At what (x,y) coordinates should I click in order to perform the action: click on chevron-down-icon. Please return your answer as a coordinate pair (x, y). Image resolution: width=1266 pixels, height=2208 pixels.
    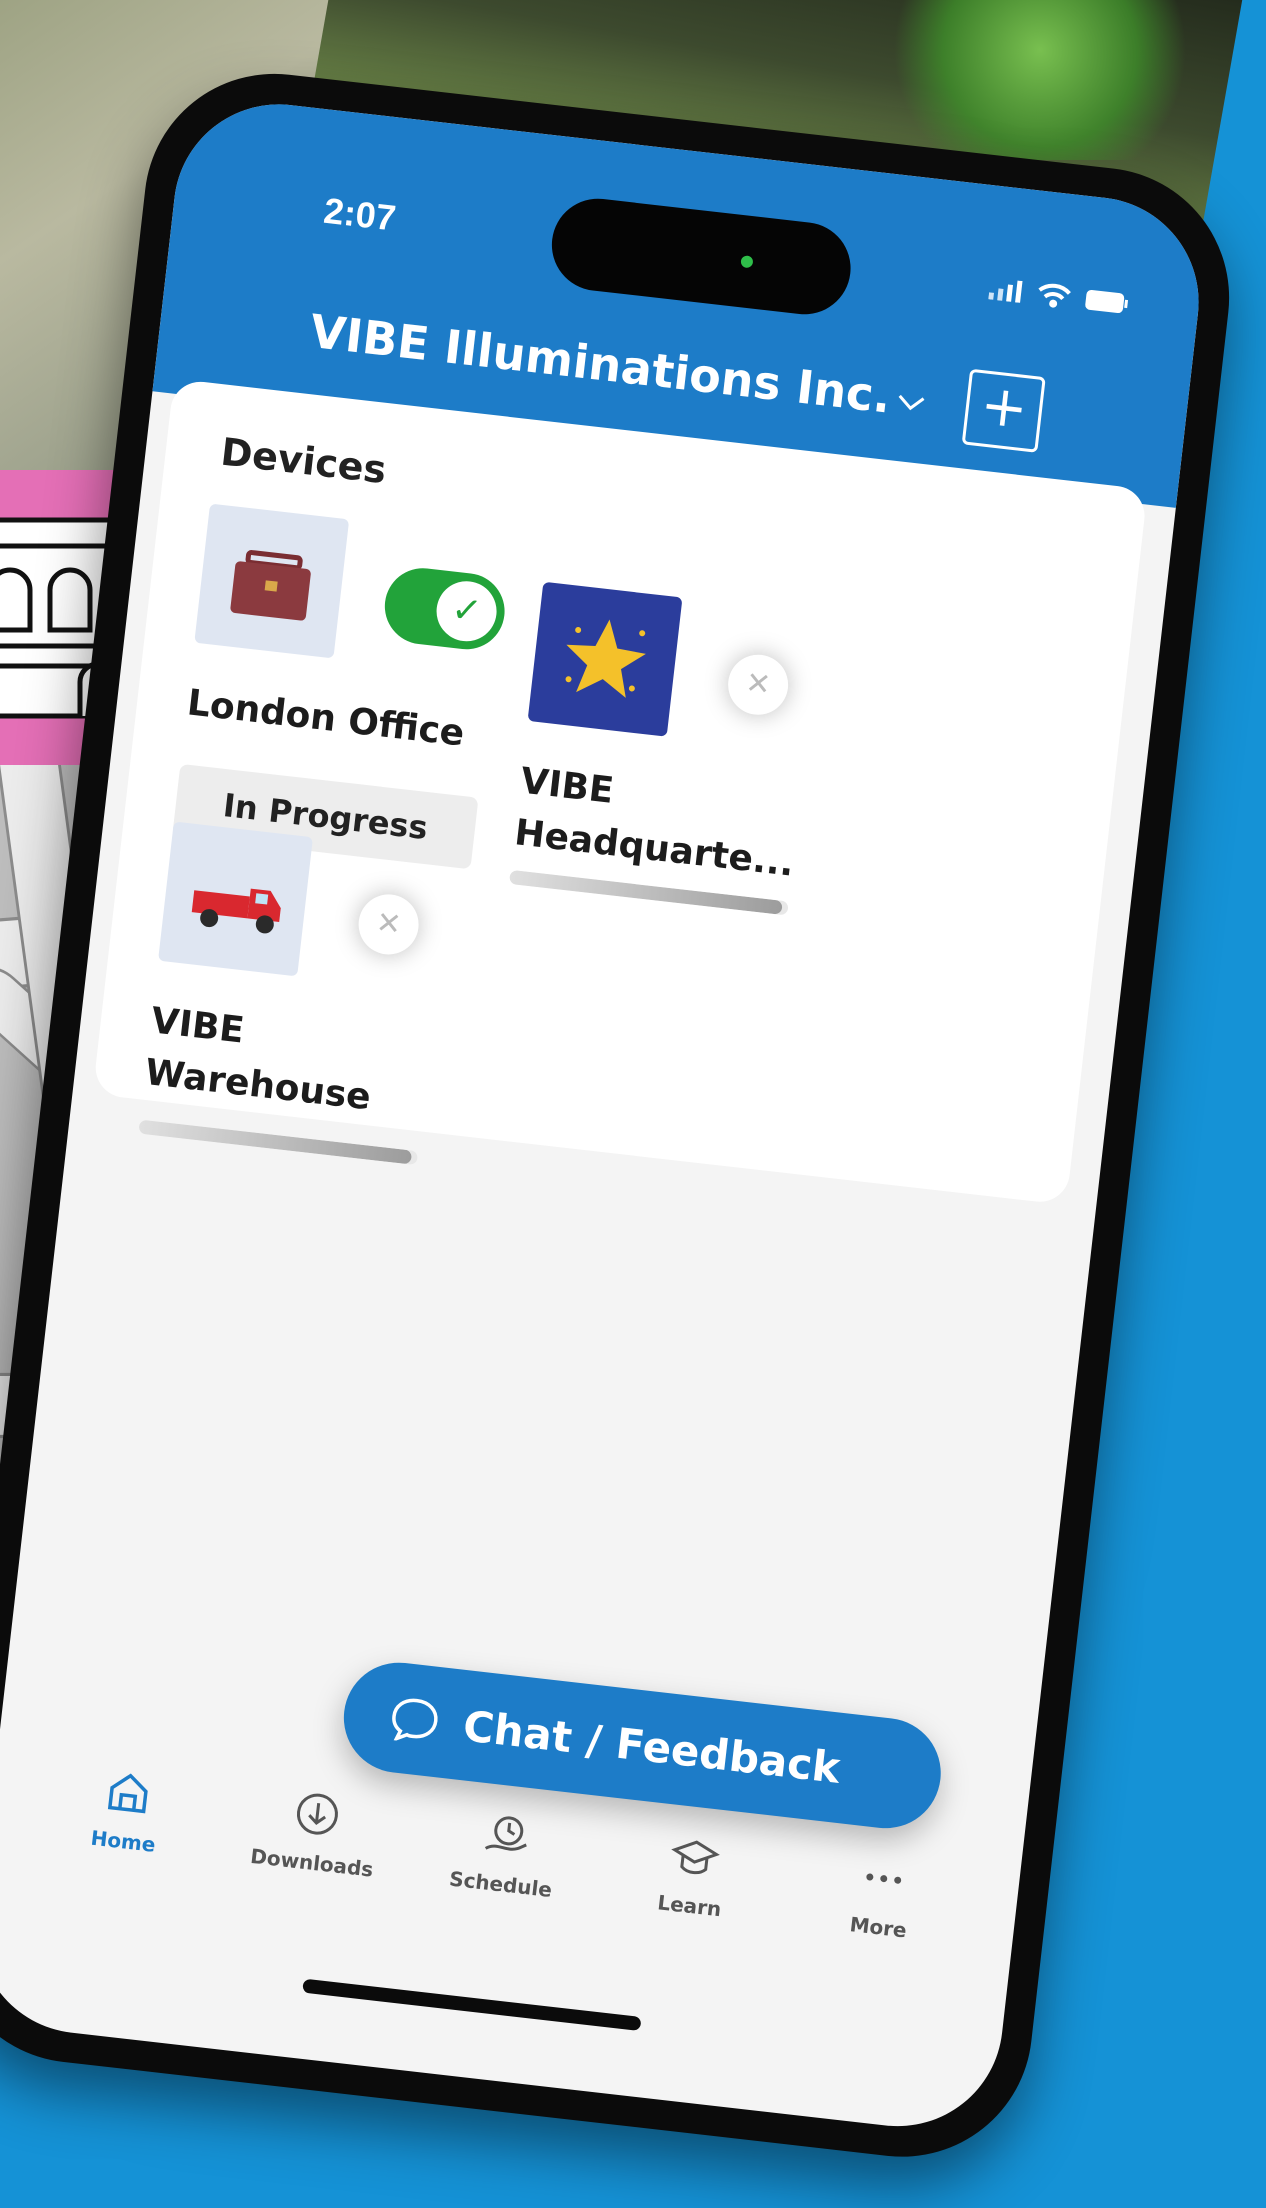
    Looking at the image, I should click on (911, 403).